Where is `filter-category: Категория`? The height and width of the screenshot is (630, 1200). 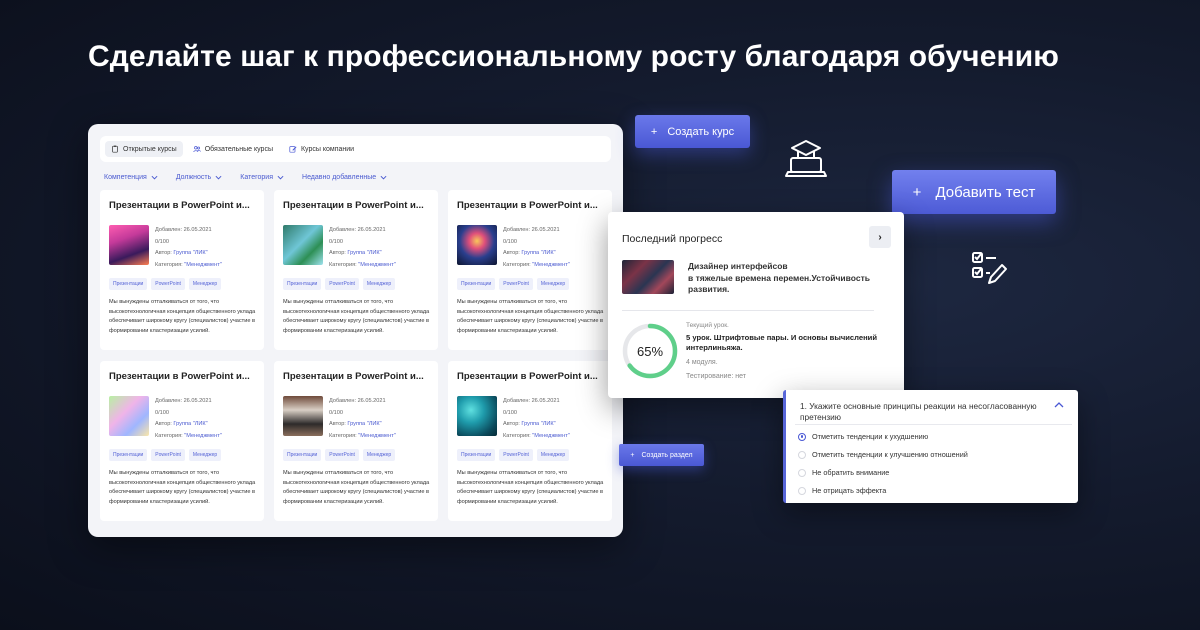
filter-category: Категория is located at coordinates (262, 177).